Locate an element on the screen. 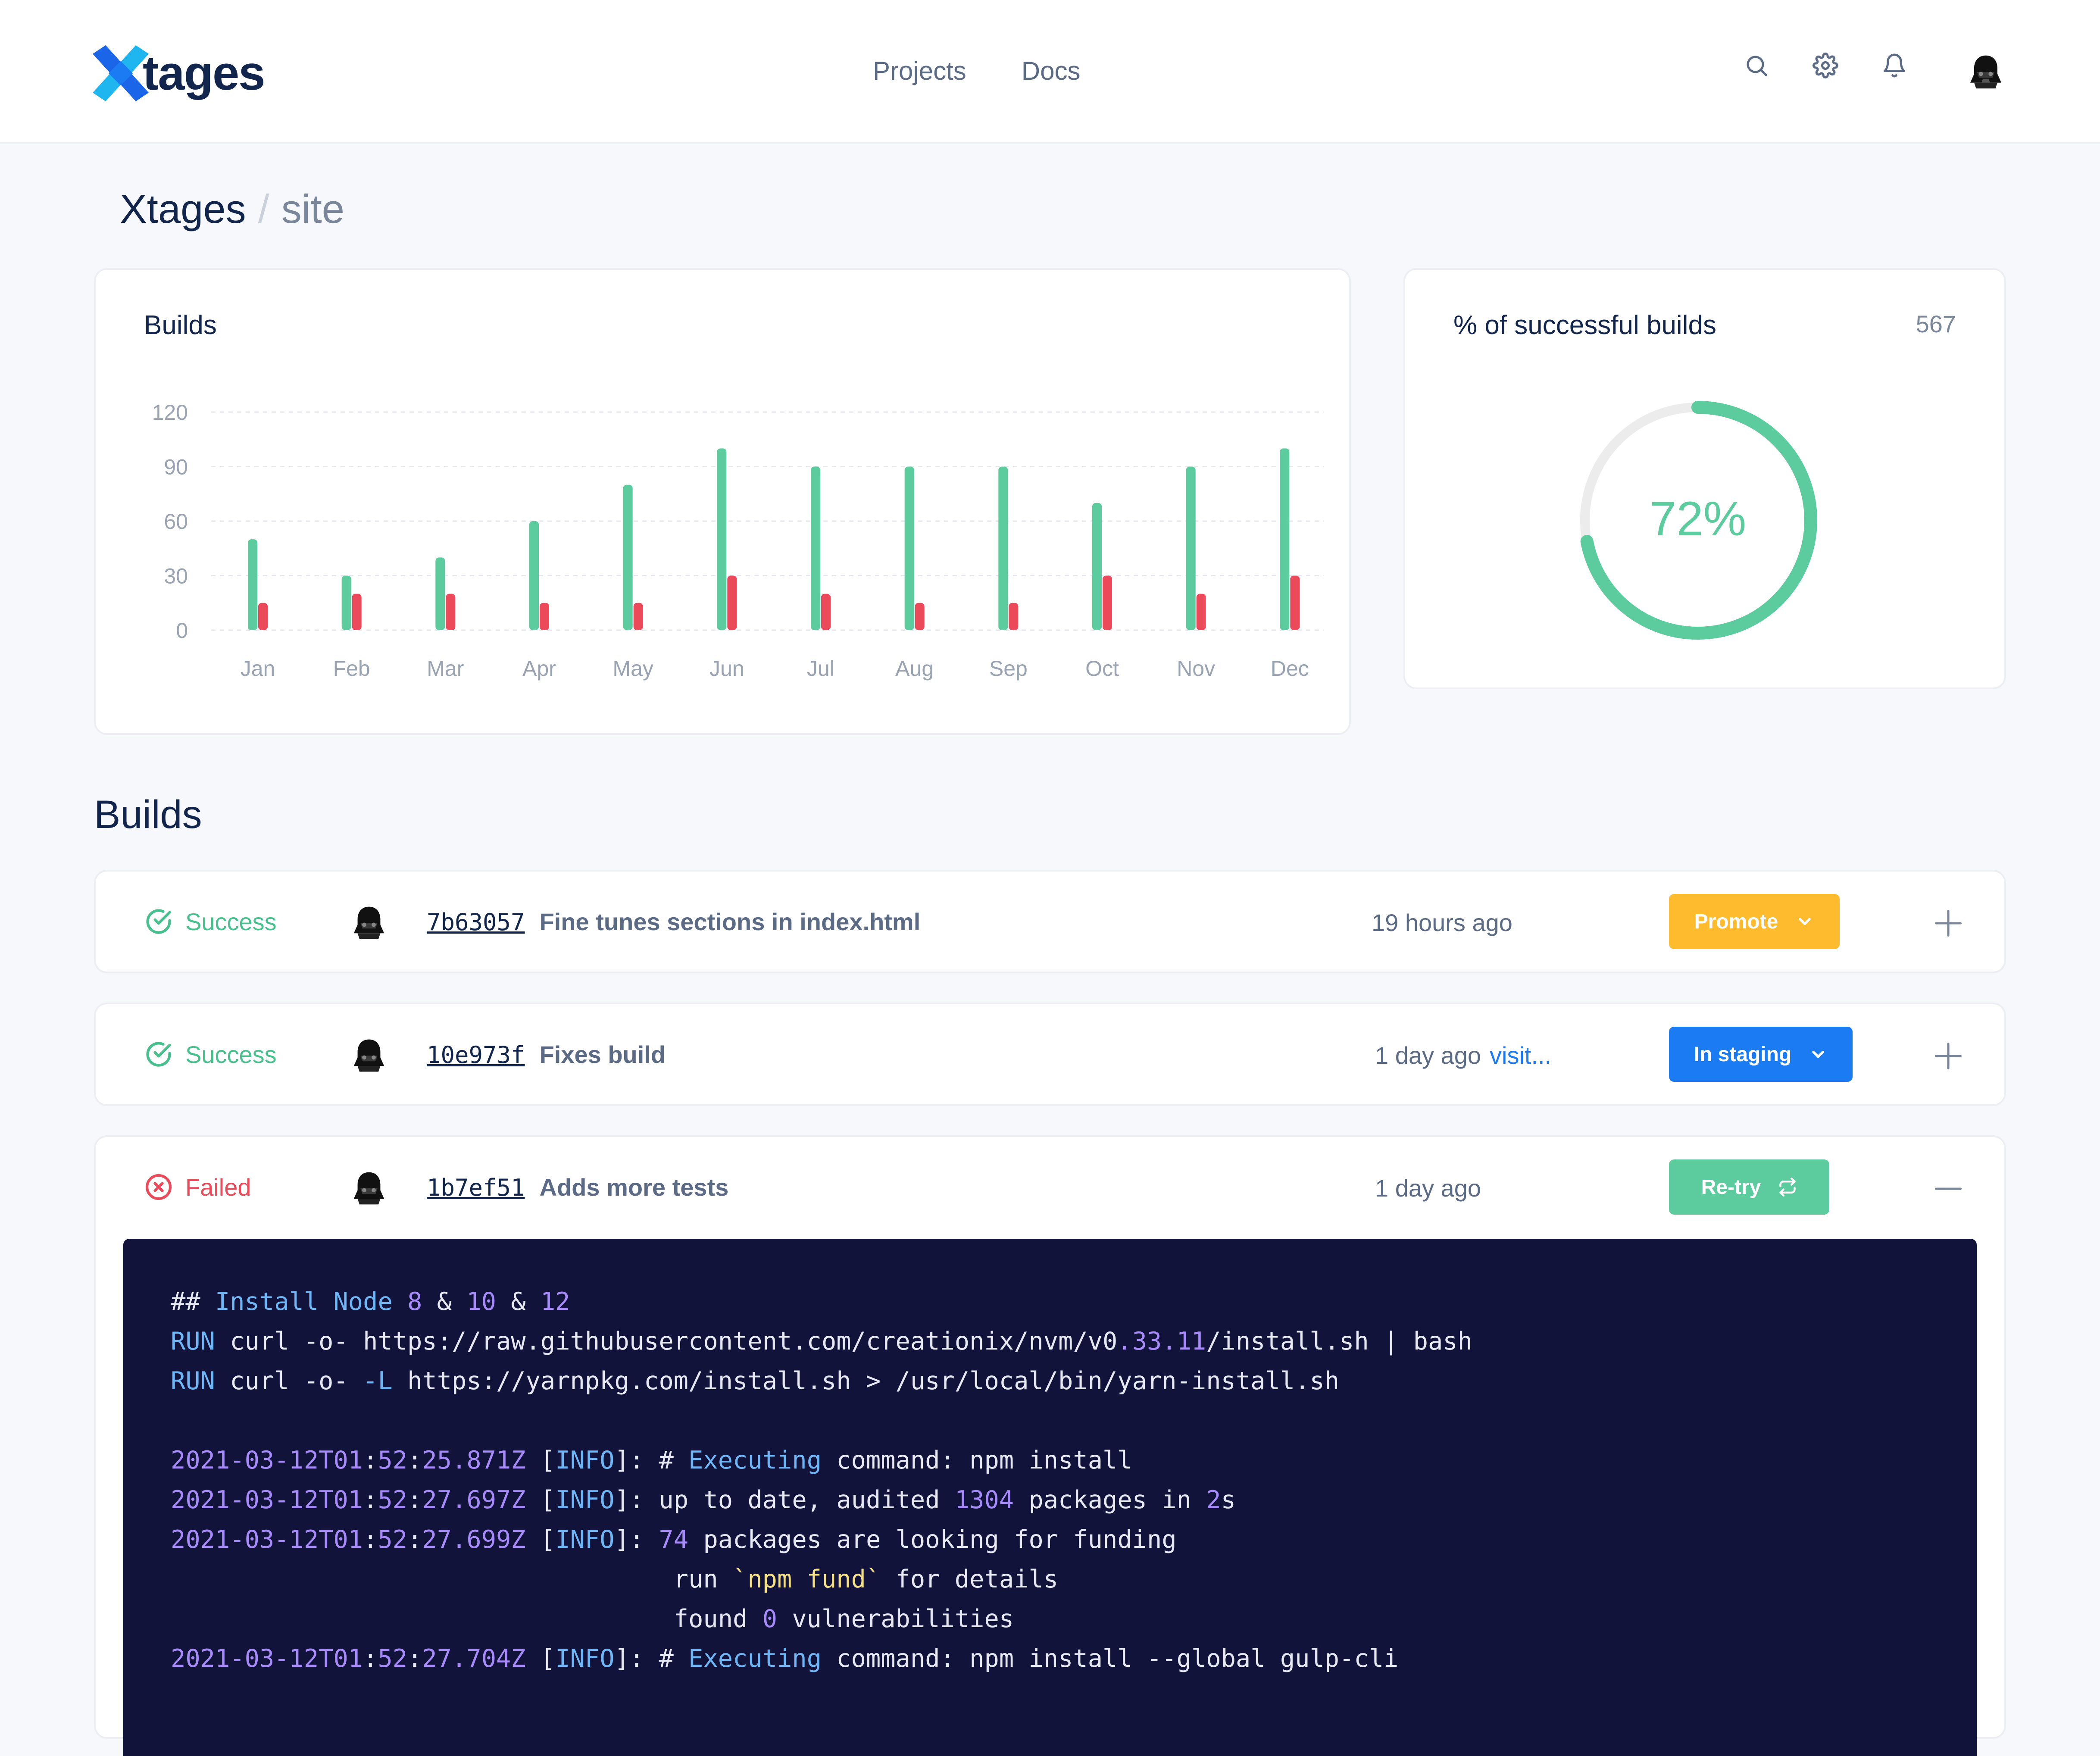 This screenshot has width=2100, height=1756. x-tick-label: Aug is located at coordinates (914, 668).